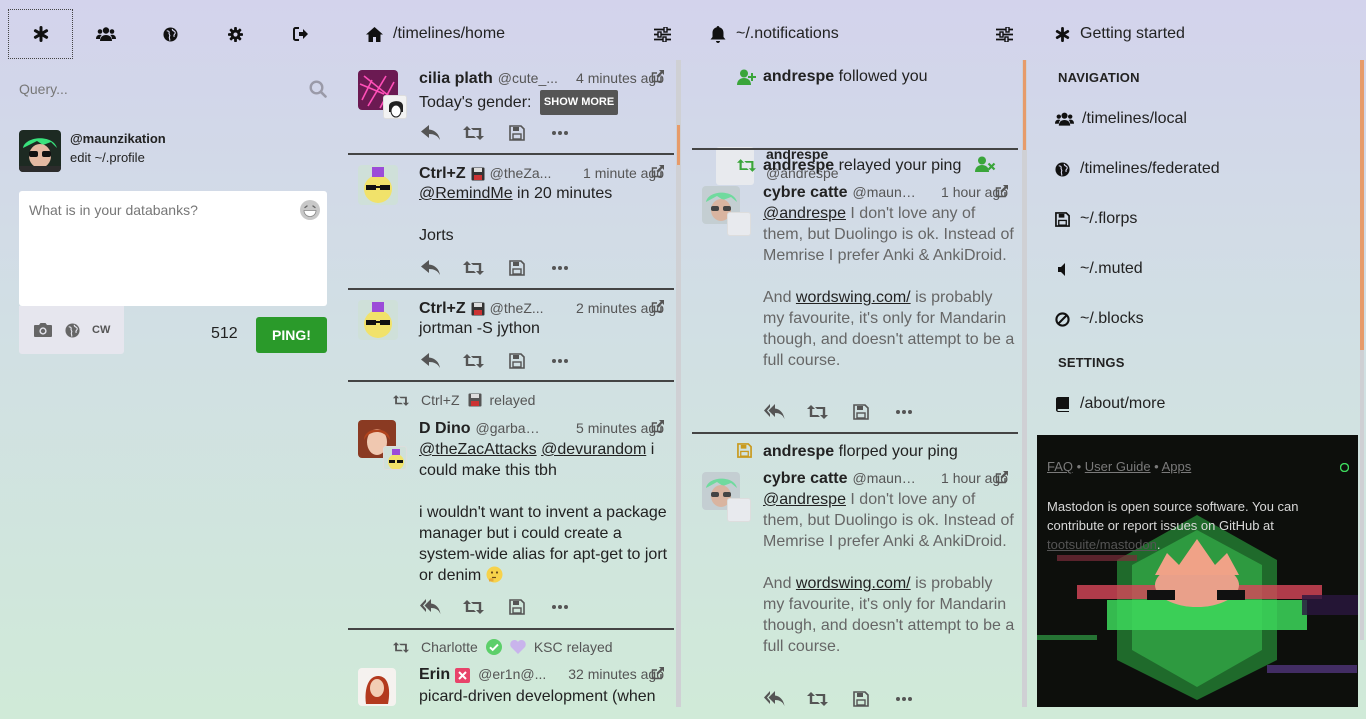 Image resolution: width=1366 pixels, height=719 pixels. What do you see at coordinates (41, 34) in the screenshot?
I see `tab-getting-started` at bounding box center [41, 34].